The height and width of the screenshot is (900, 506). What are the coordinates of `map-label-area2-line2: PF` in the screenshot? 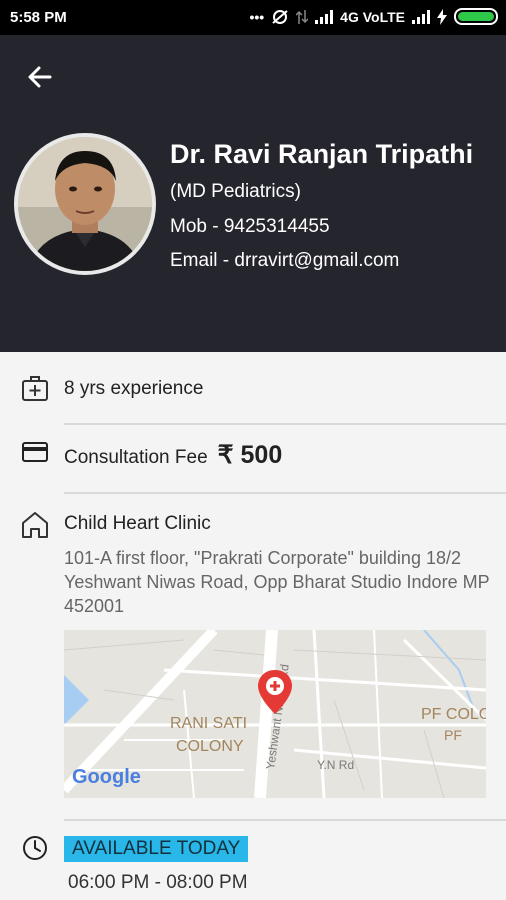 It's located at (453, 735).